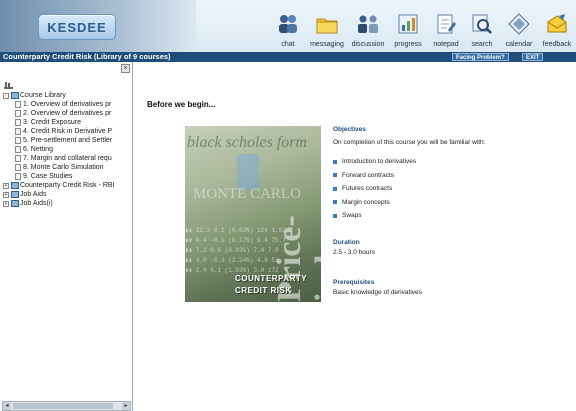 This screenshot has height=411, width=576. What do you see at coordinates (377, 292) in the screenshot?
I see `prerequisites-value: Basic knowledge of derivatives` at bounding box center [377, 292].